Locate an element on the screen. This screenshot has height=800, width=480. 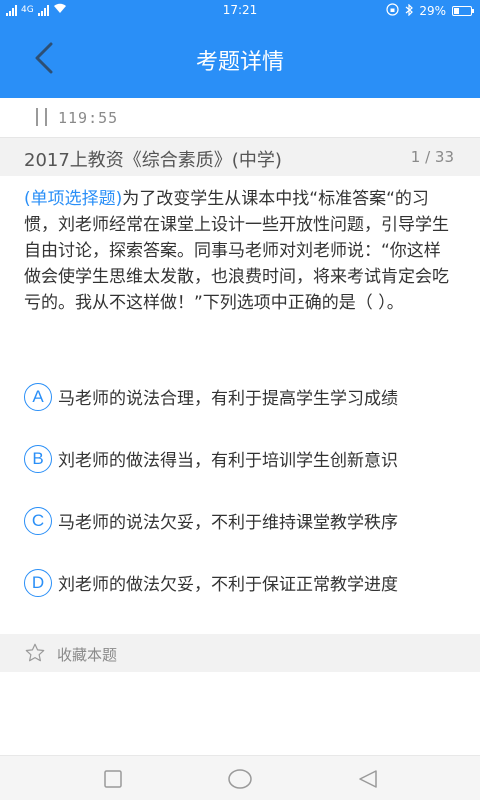
home-button is located at coordinates (240, 779).